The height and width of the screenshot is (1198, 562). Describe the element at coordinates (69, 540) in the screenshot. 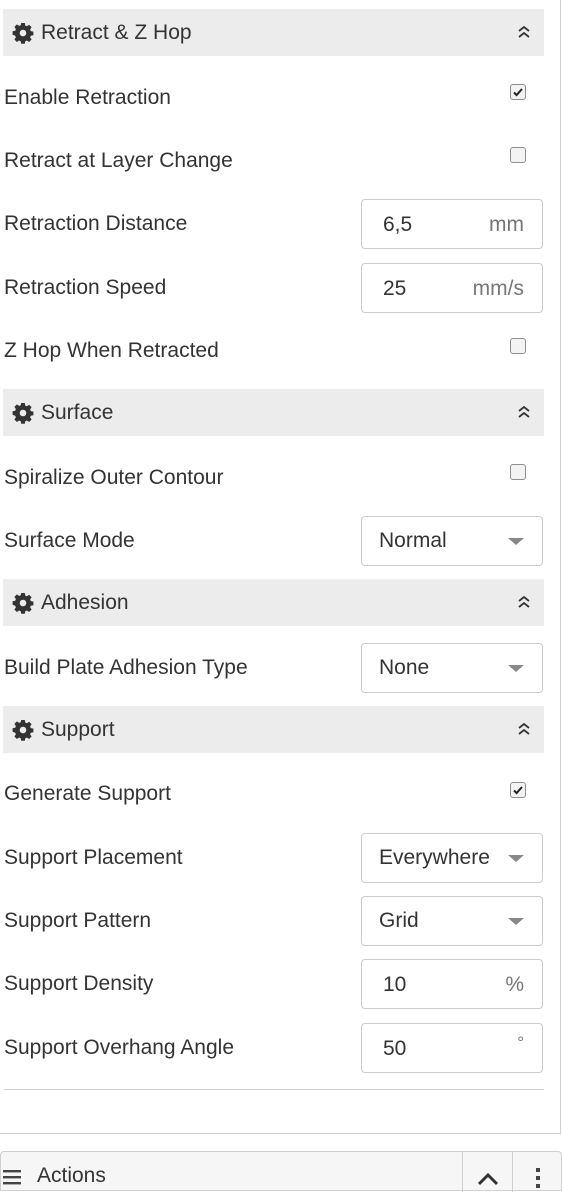

I see `surface-mode-label: Surface Mode` at that location.